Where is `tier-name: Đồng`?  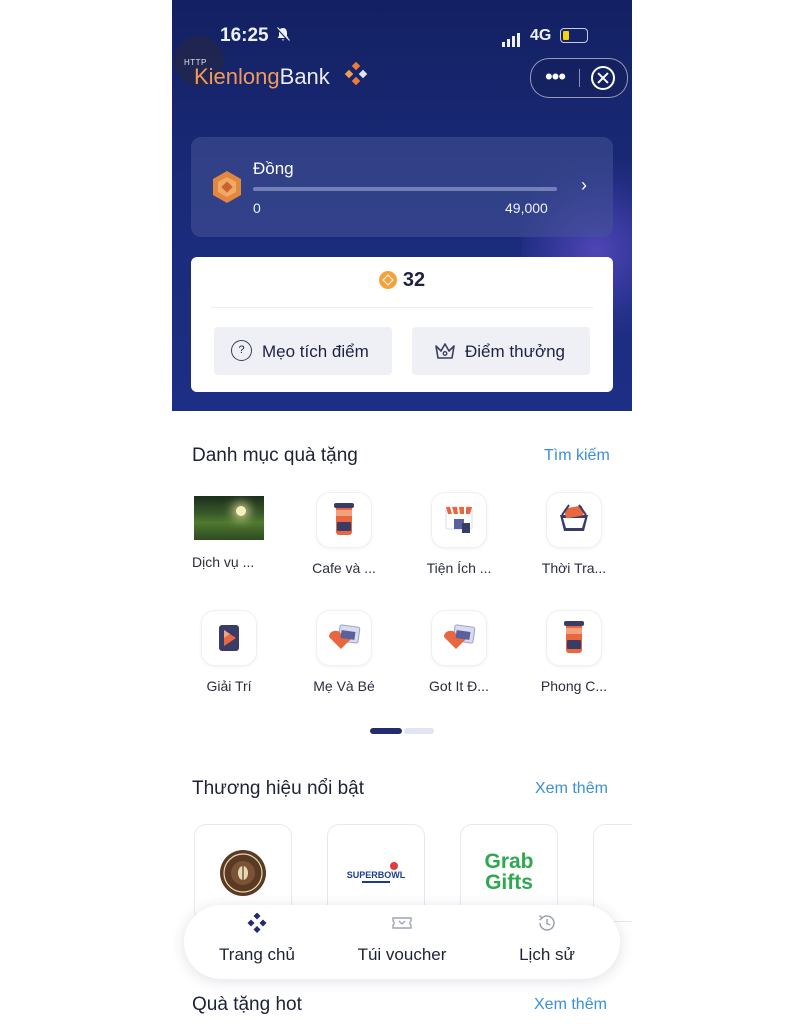 tier-name: Đồng is located at coordinates (273, 168).